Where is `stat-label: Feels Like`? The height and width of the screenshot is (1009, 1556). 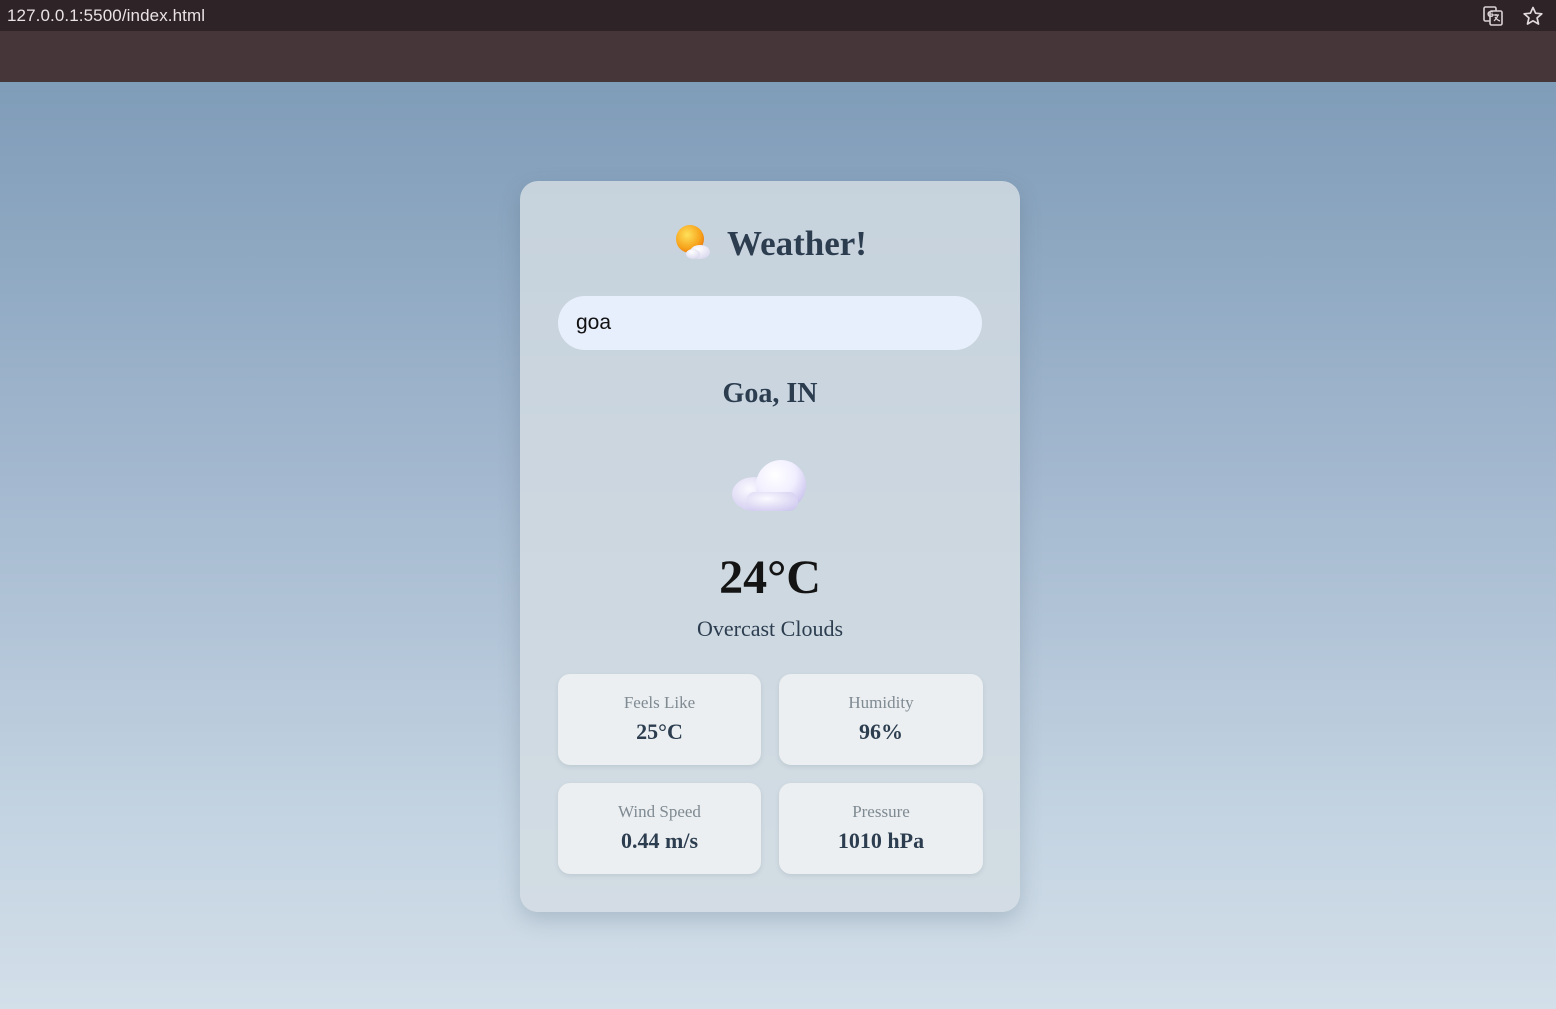 stat-label: Feels Like is located at coordinates (659, 702).